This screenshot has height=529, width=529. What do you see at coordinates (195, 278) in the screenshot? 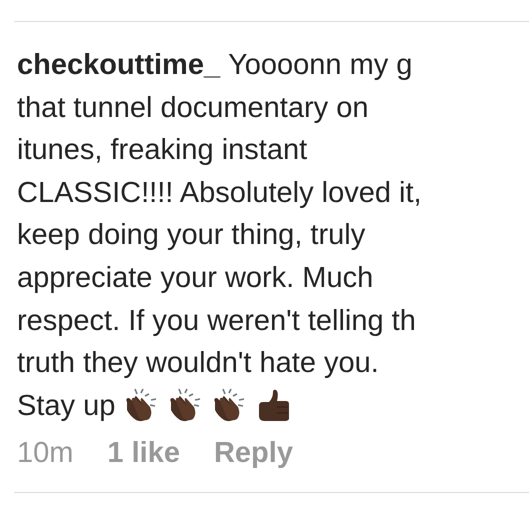
I see `comment-text: appreciate your work. Much` at bounding box center [195, 278].